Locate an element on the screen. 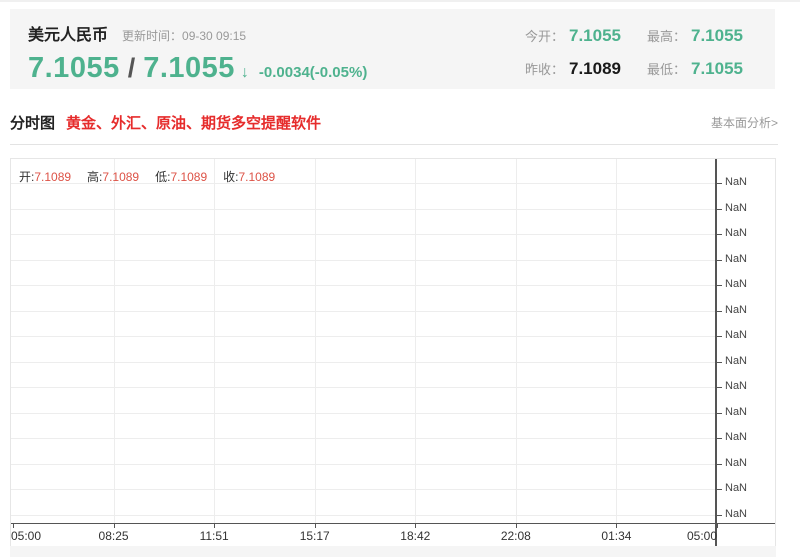 The height and width of the screenshot is (557, 800). ohlc-low: 低:7.1089 is located at coordinates (181, 177).